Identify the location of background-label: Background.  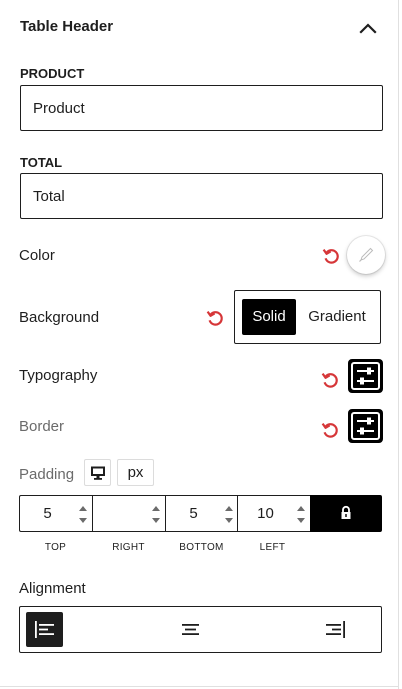
(59, 317).